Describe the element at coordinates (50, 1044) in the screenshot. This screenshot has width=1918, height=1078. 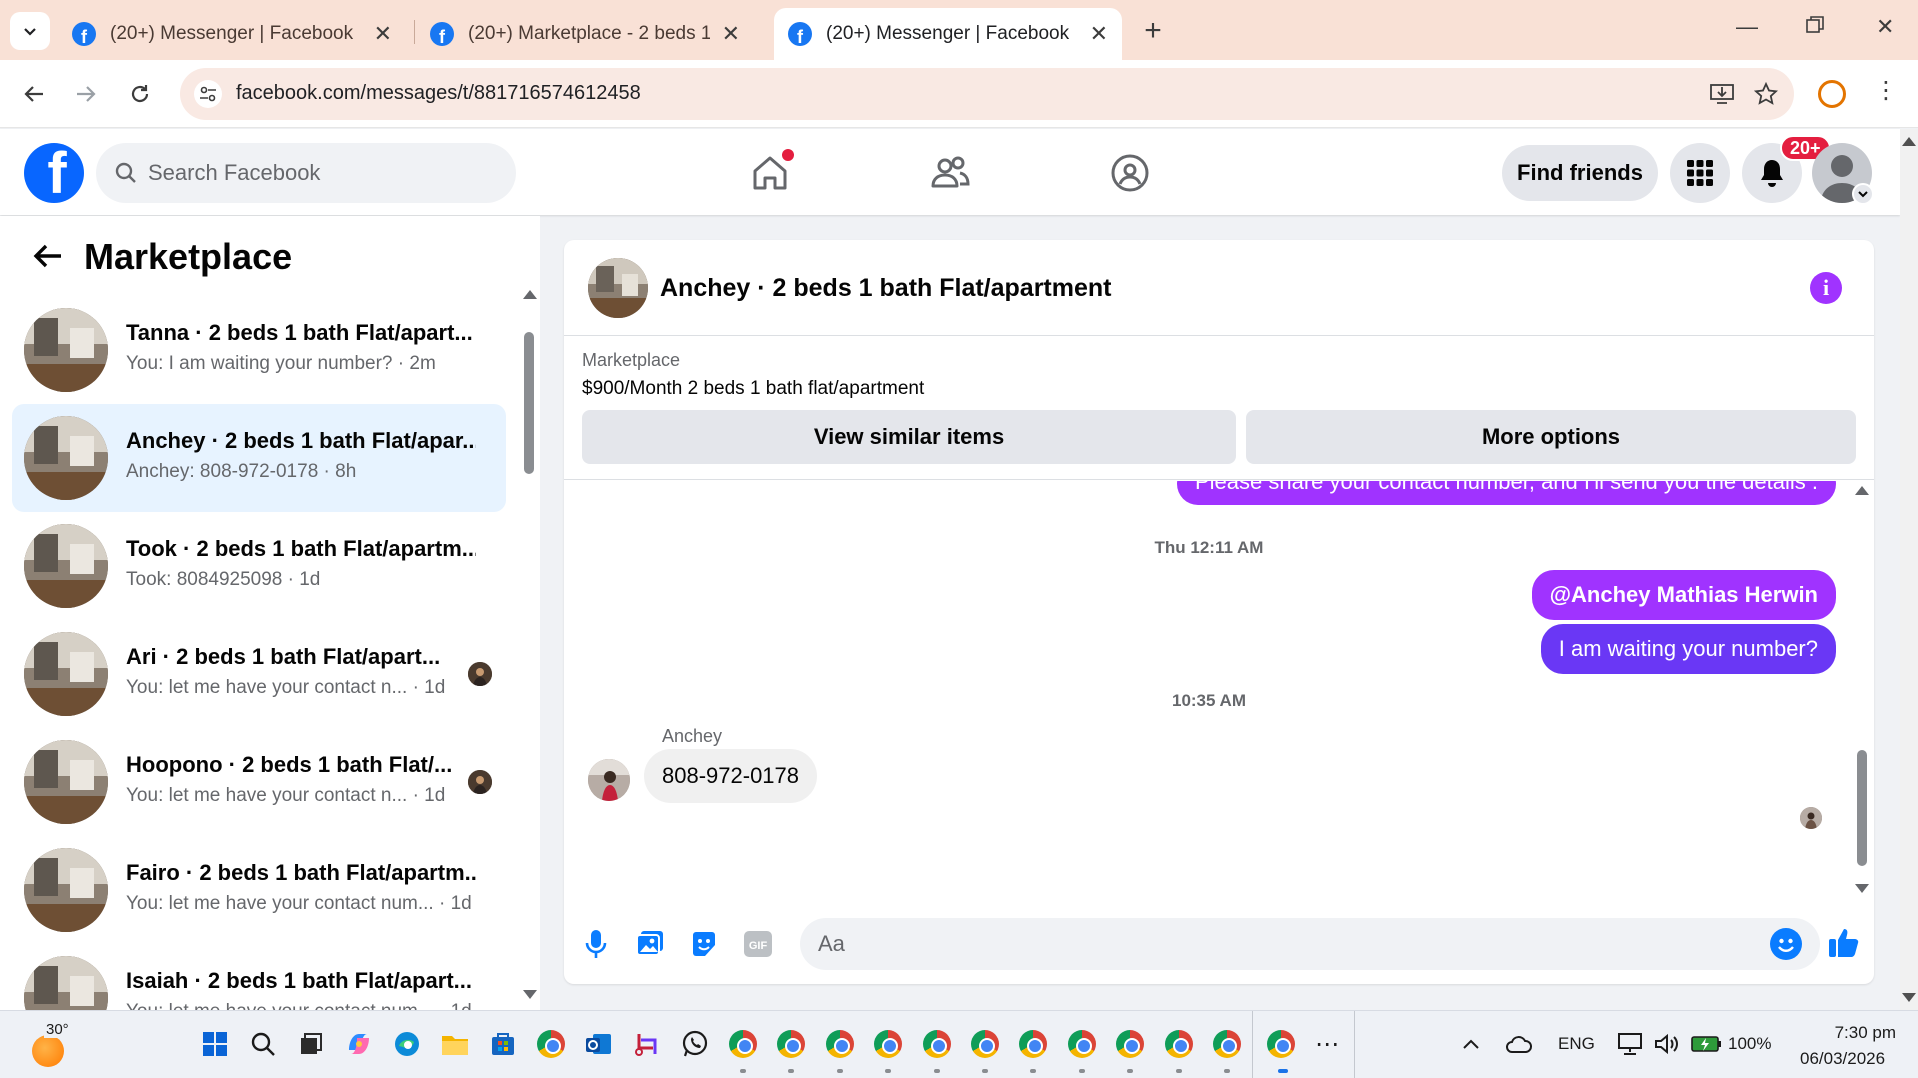
I see `weather-widget: 30°` at that location.